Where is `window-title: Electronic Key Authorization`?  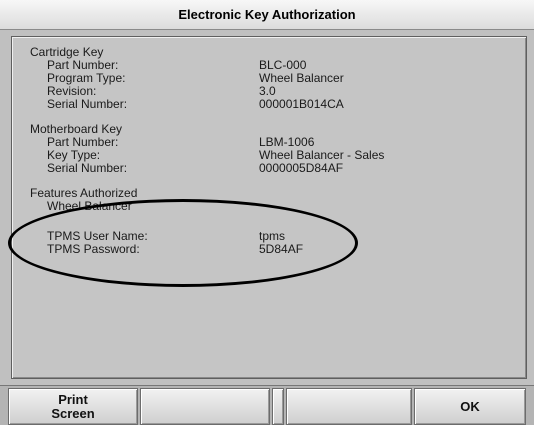 window-title: Electronic Key Authorization is located at coordinates (267, 15).